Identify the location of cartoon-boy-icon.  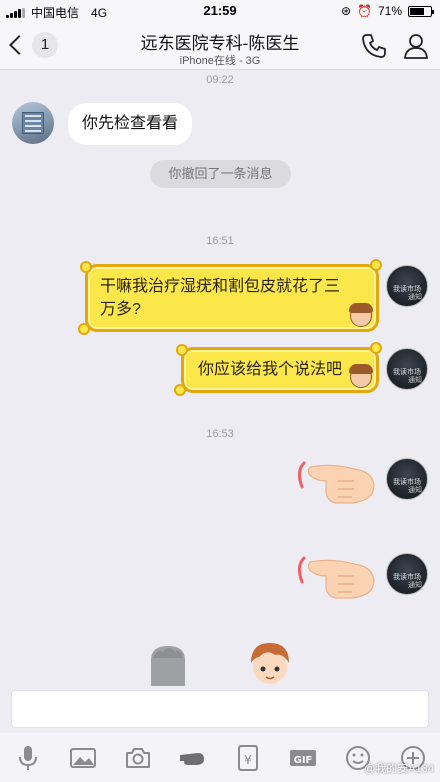
(270, 663).